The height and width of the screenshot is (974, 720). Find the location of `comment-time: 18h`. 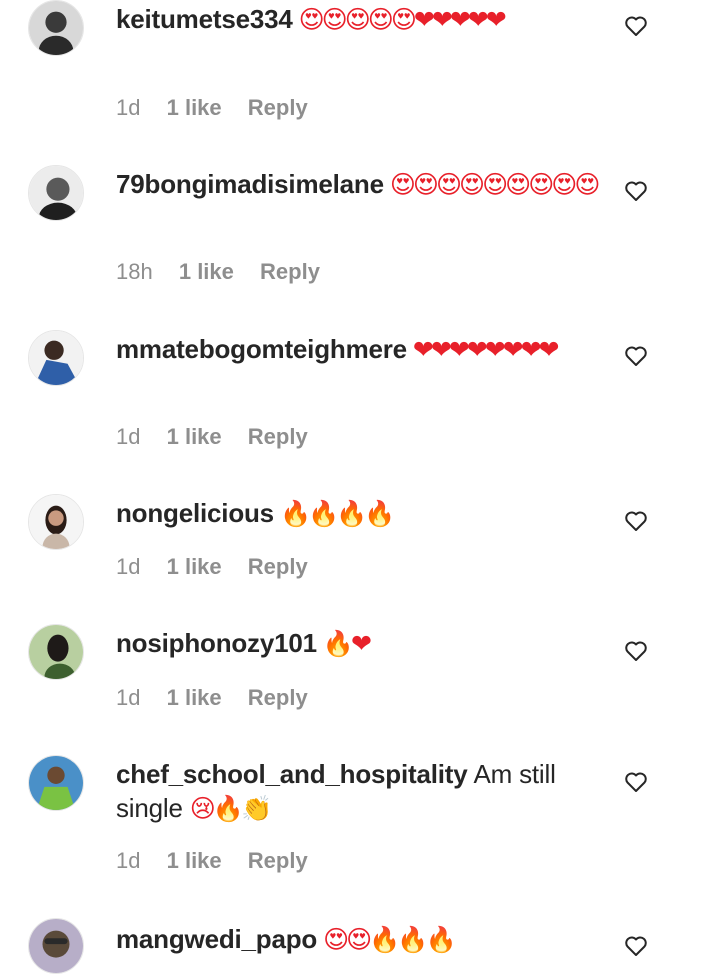

comment-time: 18h is located at coordinates (134, 271).